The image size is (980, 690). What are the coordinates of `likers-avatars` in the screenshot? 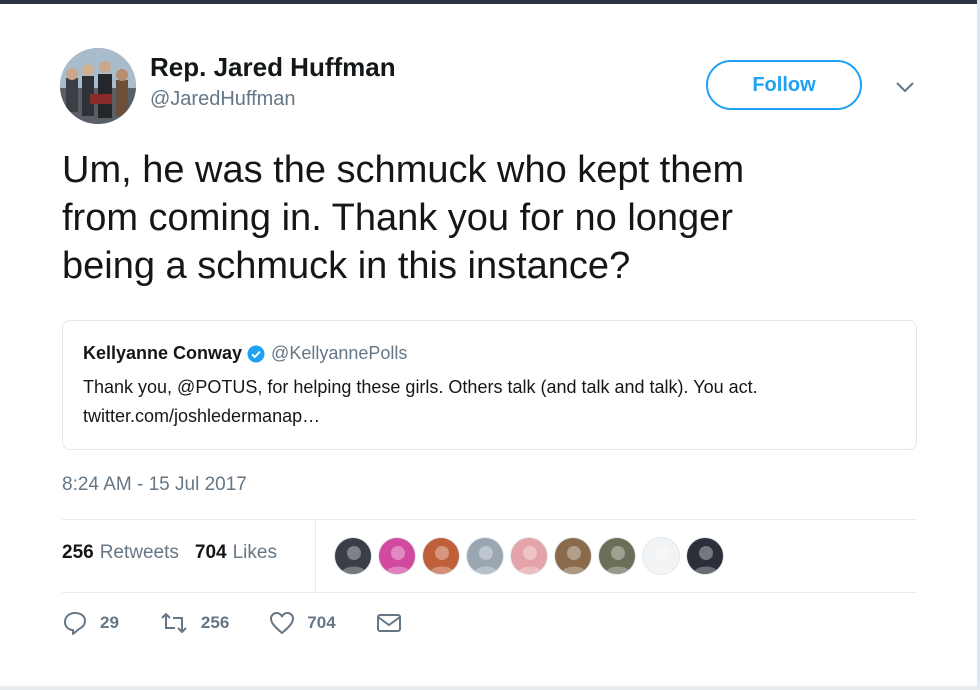 It's located at (532, 556).